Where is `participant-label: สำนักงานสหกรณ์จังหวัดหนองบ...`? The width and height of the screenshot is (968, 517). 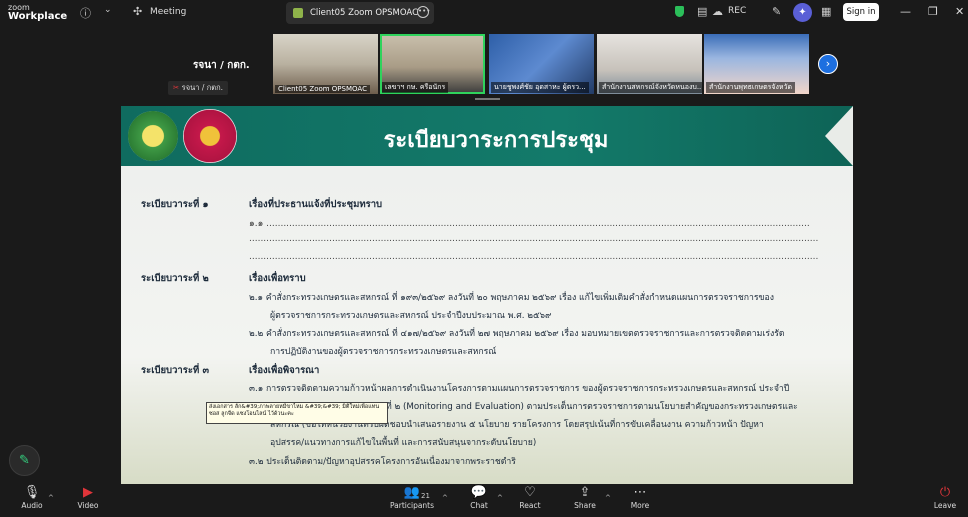
participant-label: สำนักงานสหกรณ์จังหวัดหนองบ... is located at coordinates (650, 87).